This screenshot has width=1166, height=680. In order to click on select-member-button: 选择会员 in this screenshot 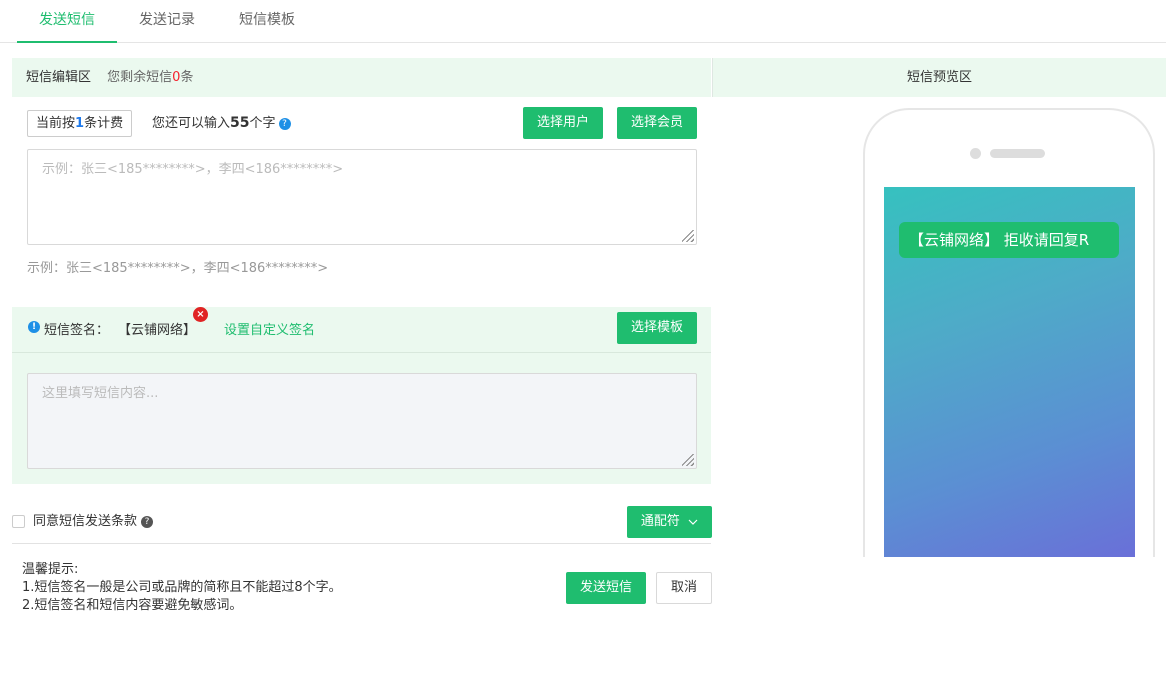, I will do `click(657, 123)`.